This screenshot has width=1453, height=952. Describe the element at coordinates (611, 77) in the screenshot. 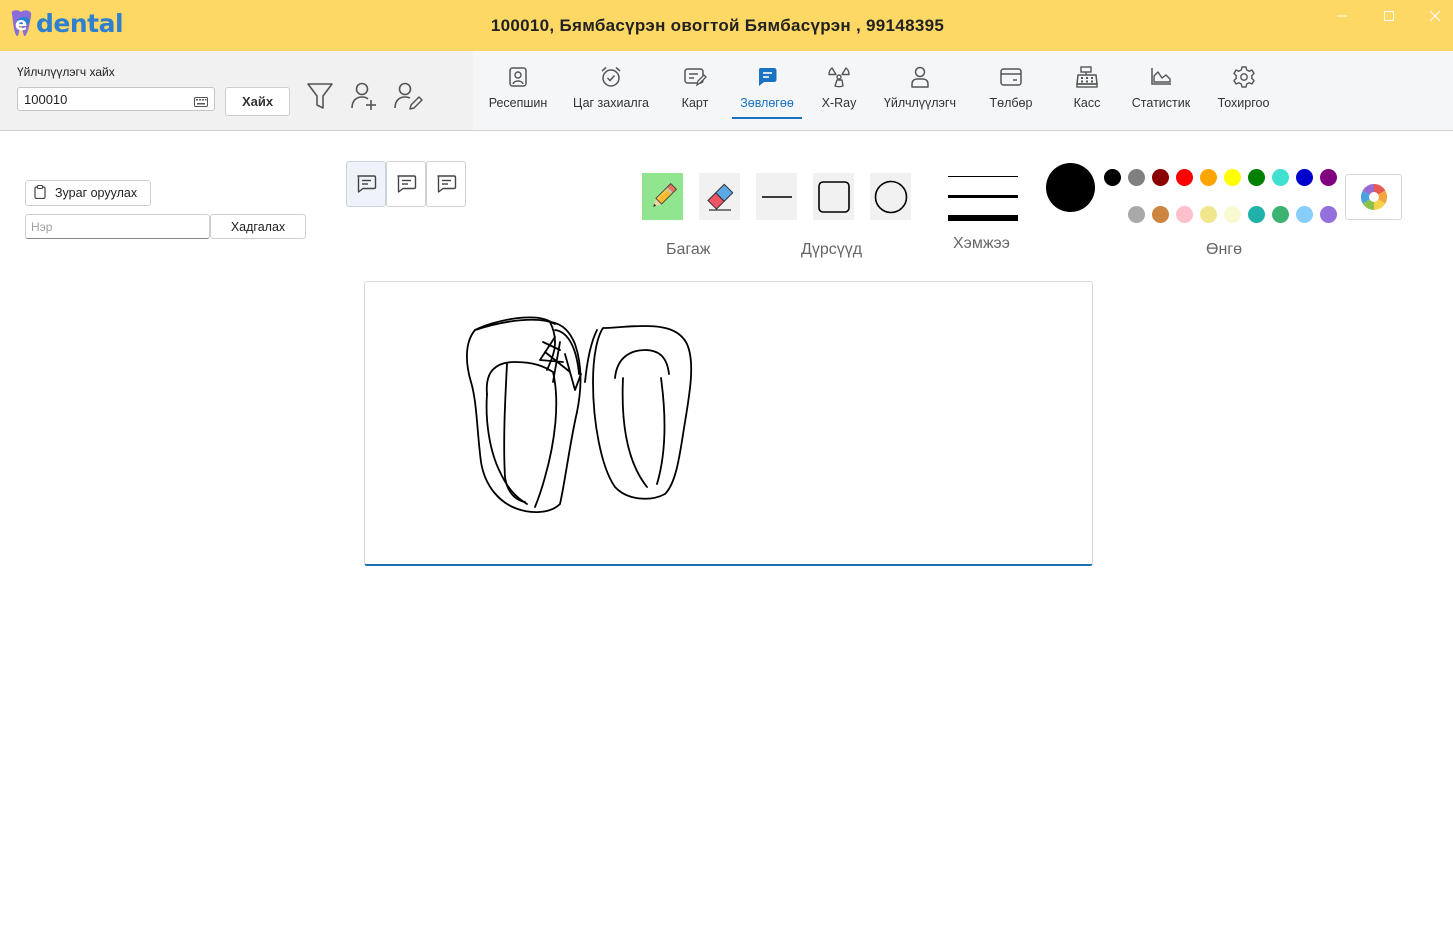

I see `alarm-clock-icon` at that location.